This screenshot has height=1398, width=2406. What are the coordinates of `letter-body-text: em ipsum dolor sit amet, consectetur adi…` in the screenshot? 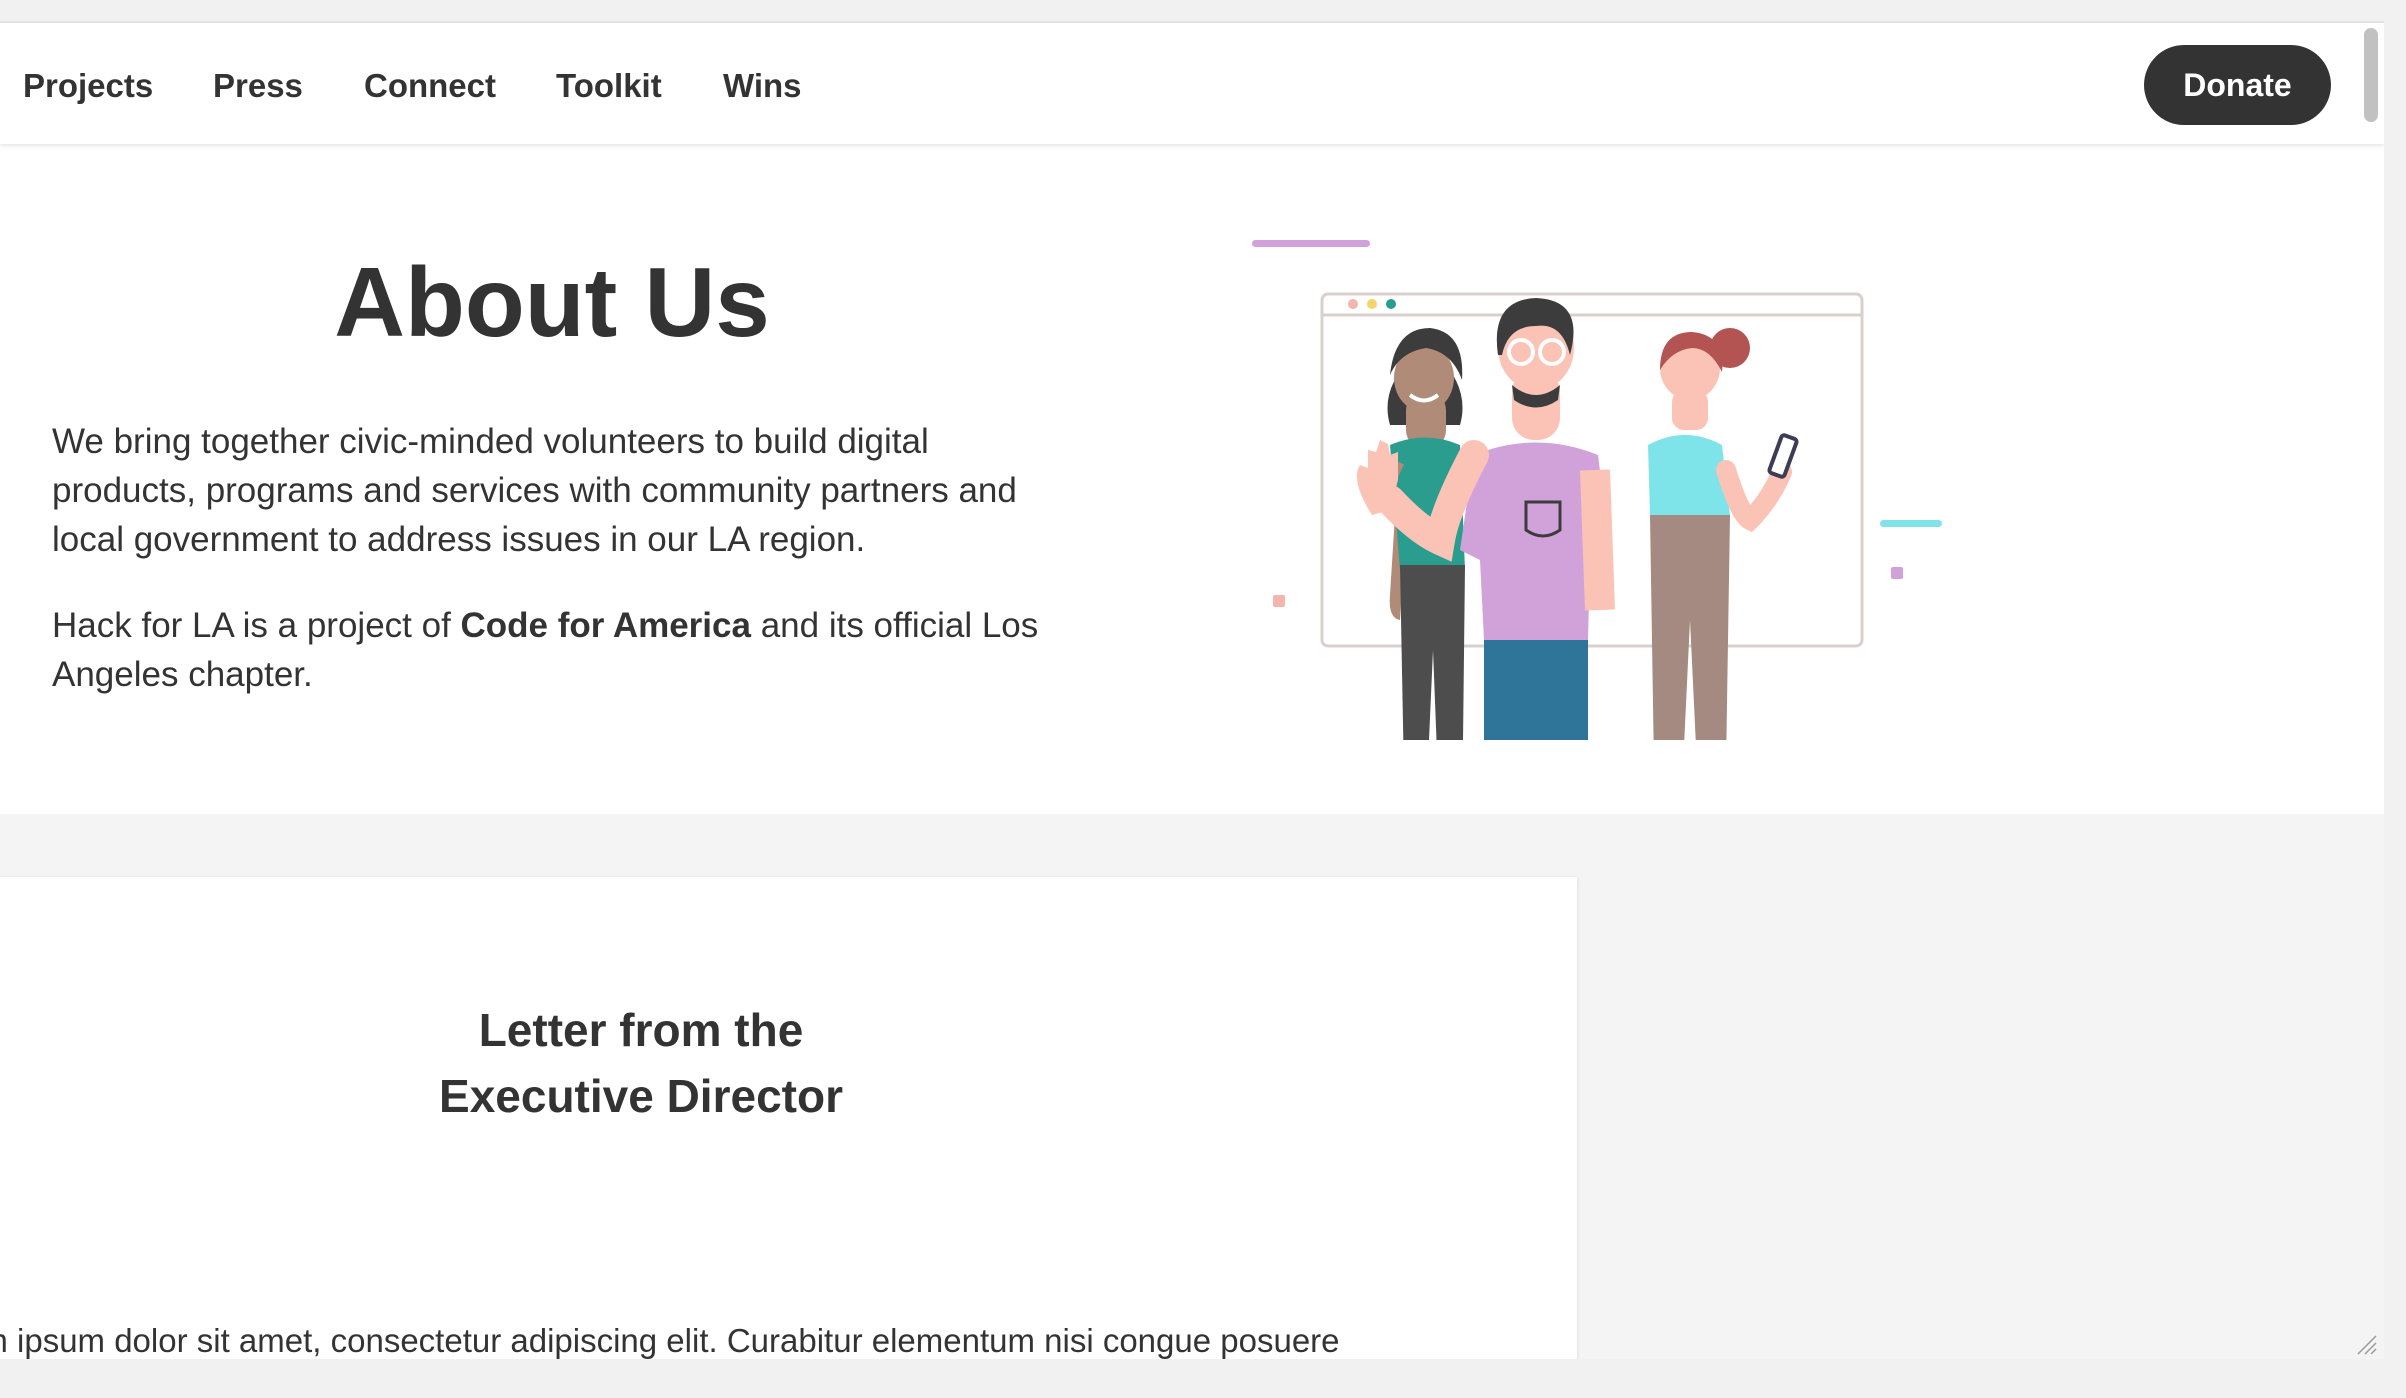 It's located at (670, 1340).